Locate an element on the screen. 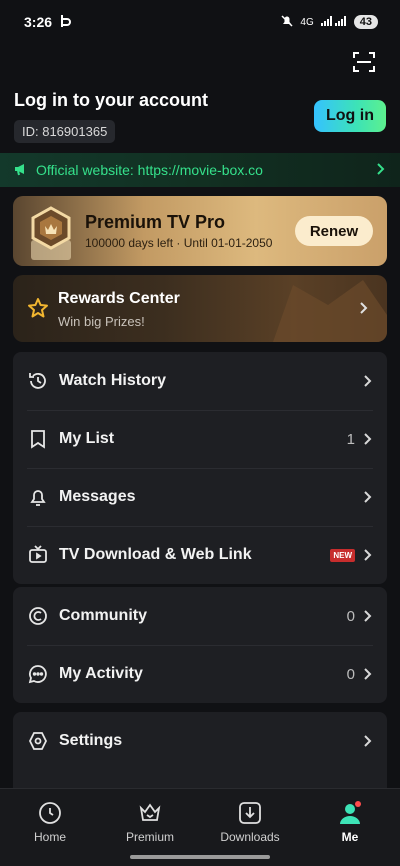 The height and width of the screenshot is (866, 400). nav-label: Home is located at coordinates (49, 837).